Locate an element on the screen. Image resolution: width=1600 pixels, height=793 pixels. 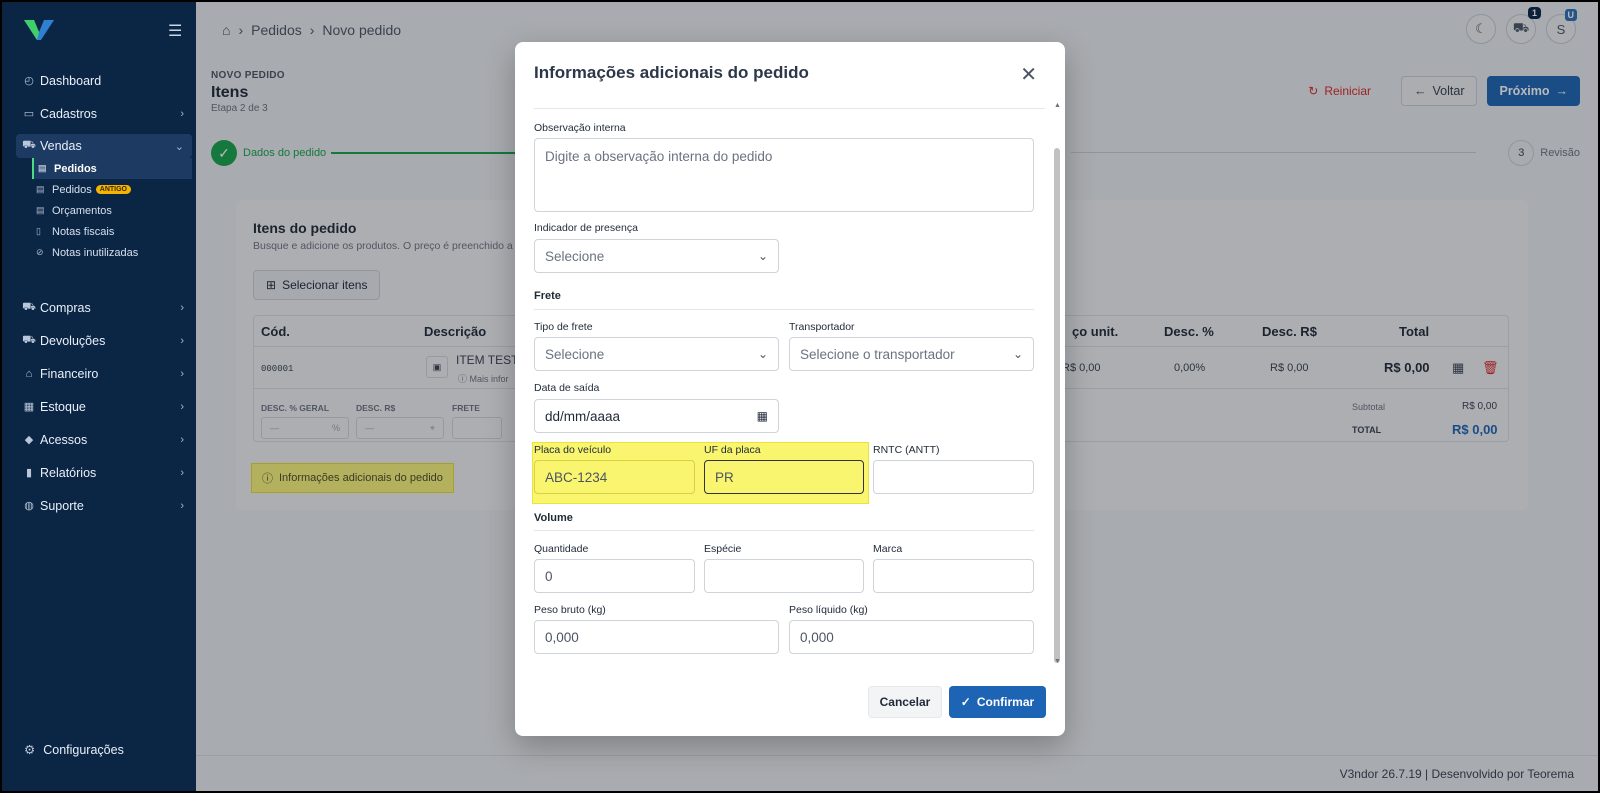
data-saida-placeholder: dd/mm/aaaa is located at coordinates (583, 416).